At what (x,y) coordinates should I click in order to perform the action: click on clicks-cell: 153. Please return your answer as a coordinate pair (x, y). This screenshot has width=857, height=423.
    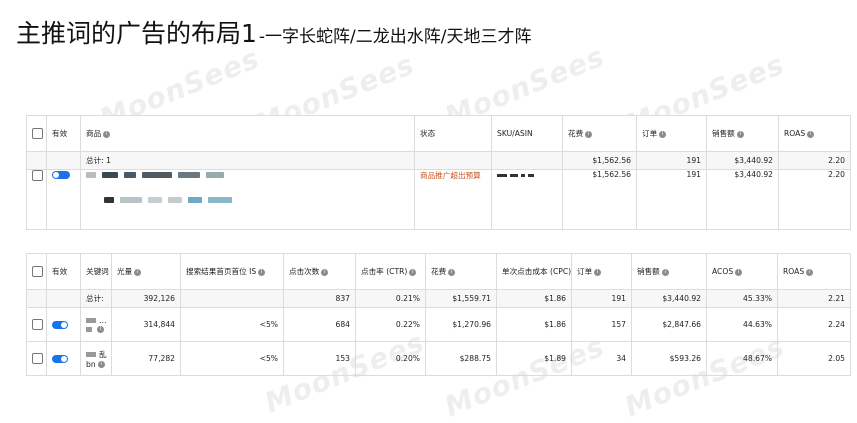
    Looking at the image, I should click on (319, 358).